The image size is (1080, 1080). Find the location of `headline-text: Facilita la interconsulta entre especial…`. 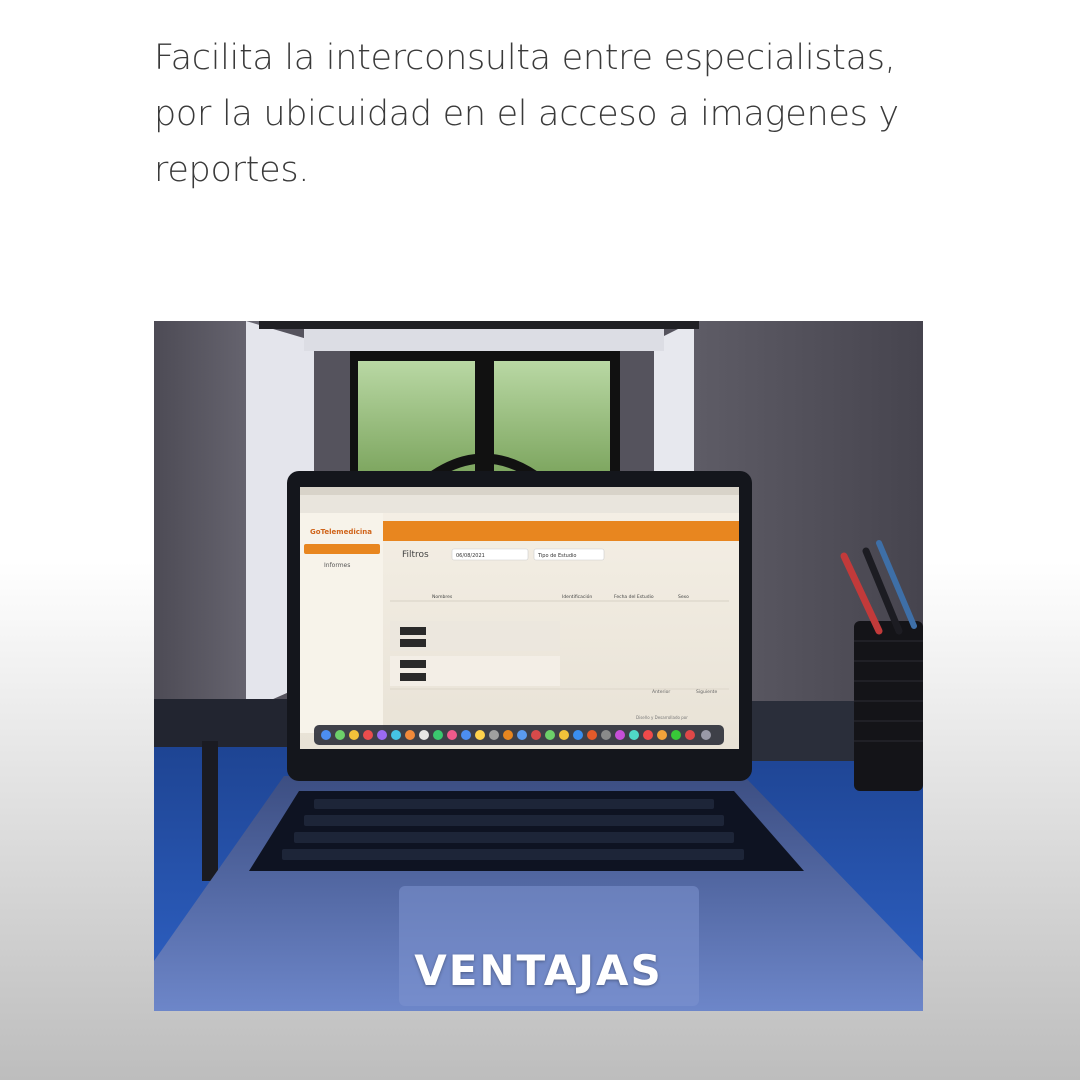

headline-text: Facilita la interconsulta entre especial… is located at coordinates (526, 114).